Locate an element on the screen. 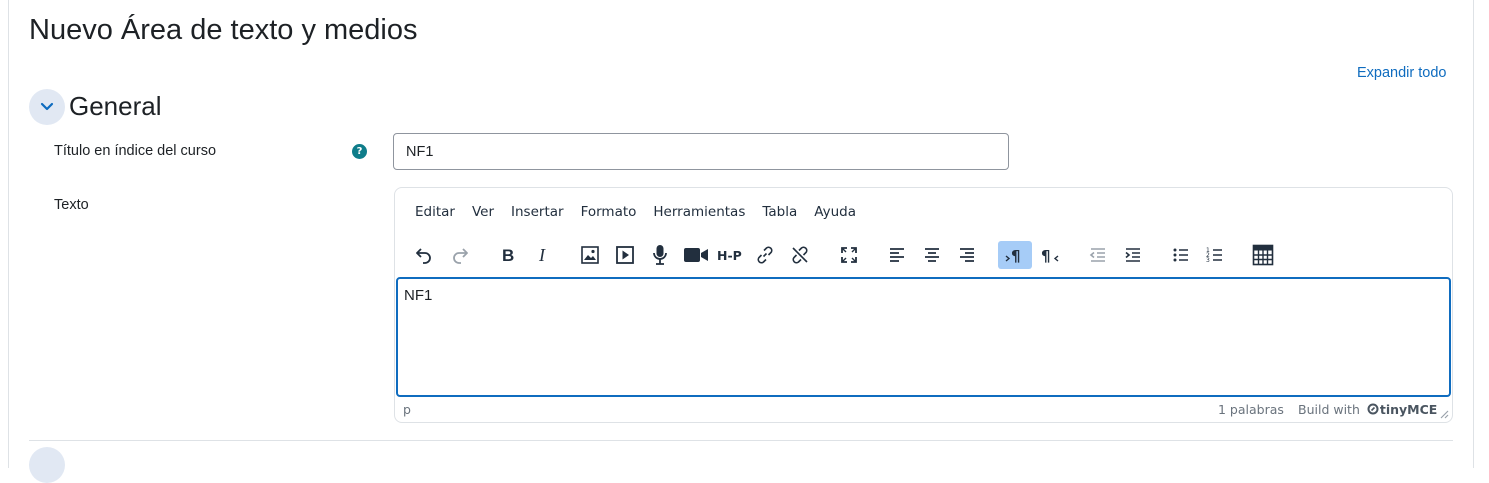 The height and width of the screenshot is (483, 1489). svg-text: H-P is located at coordinates (729, 255).